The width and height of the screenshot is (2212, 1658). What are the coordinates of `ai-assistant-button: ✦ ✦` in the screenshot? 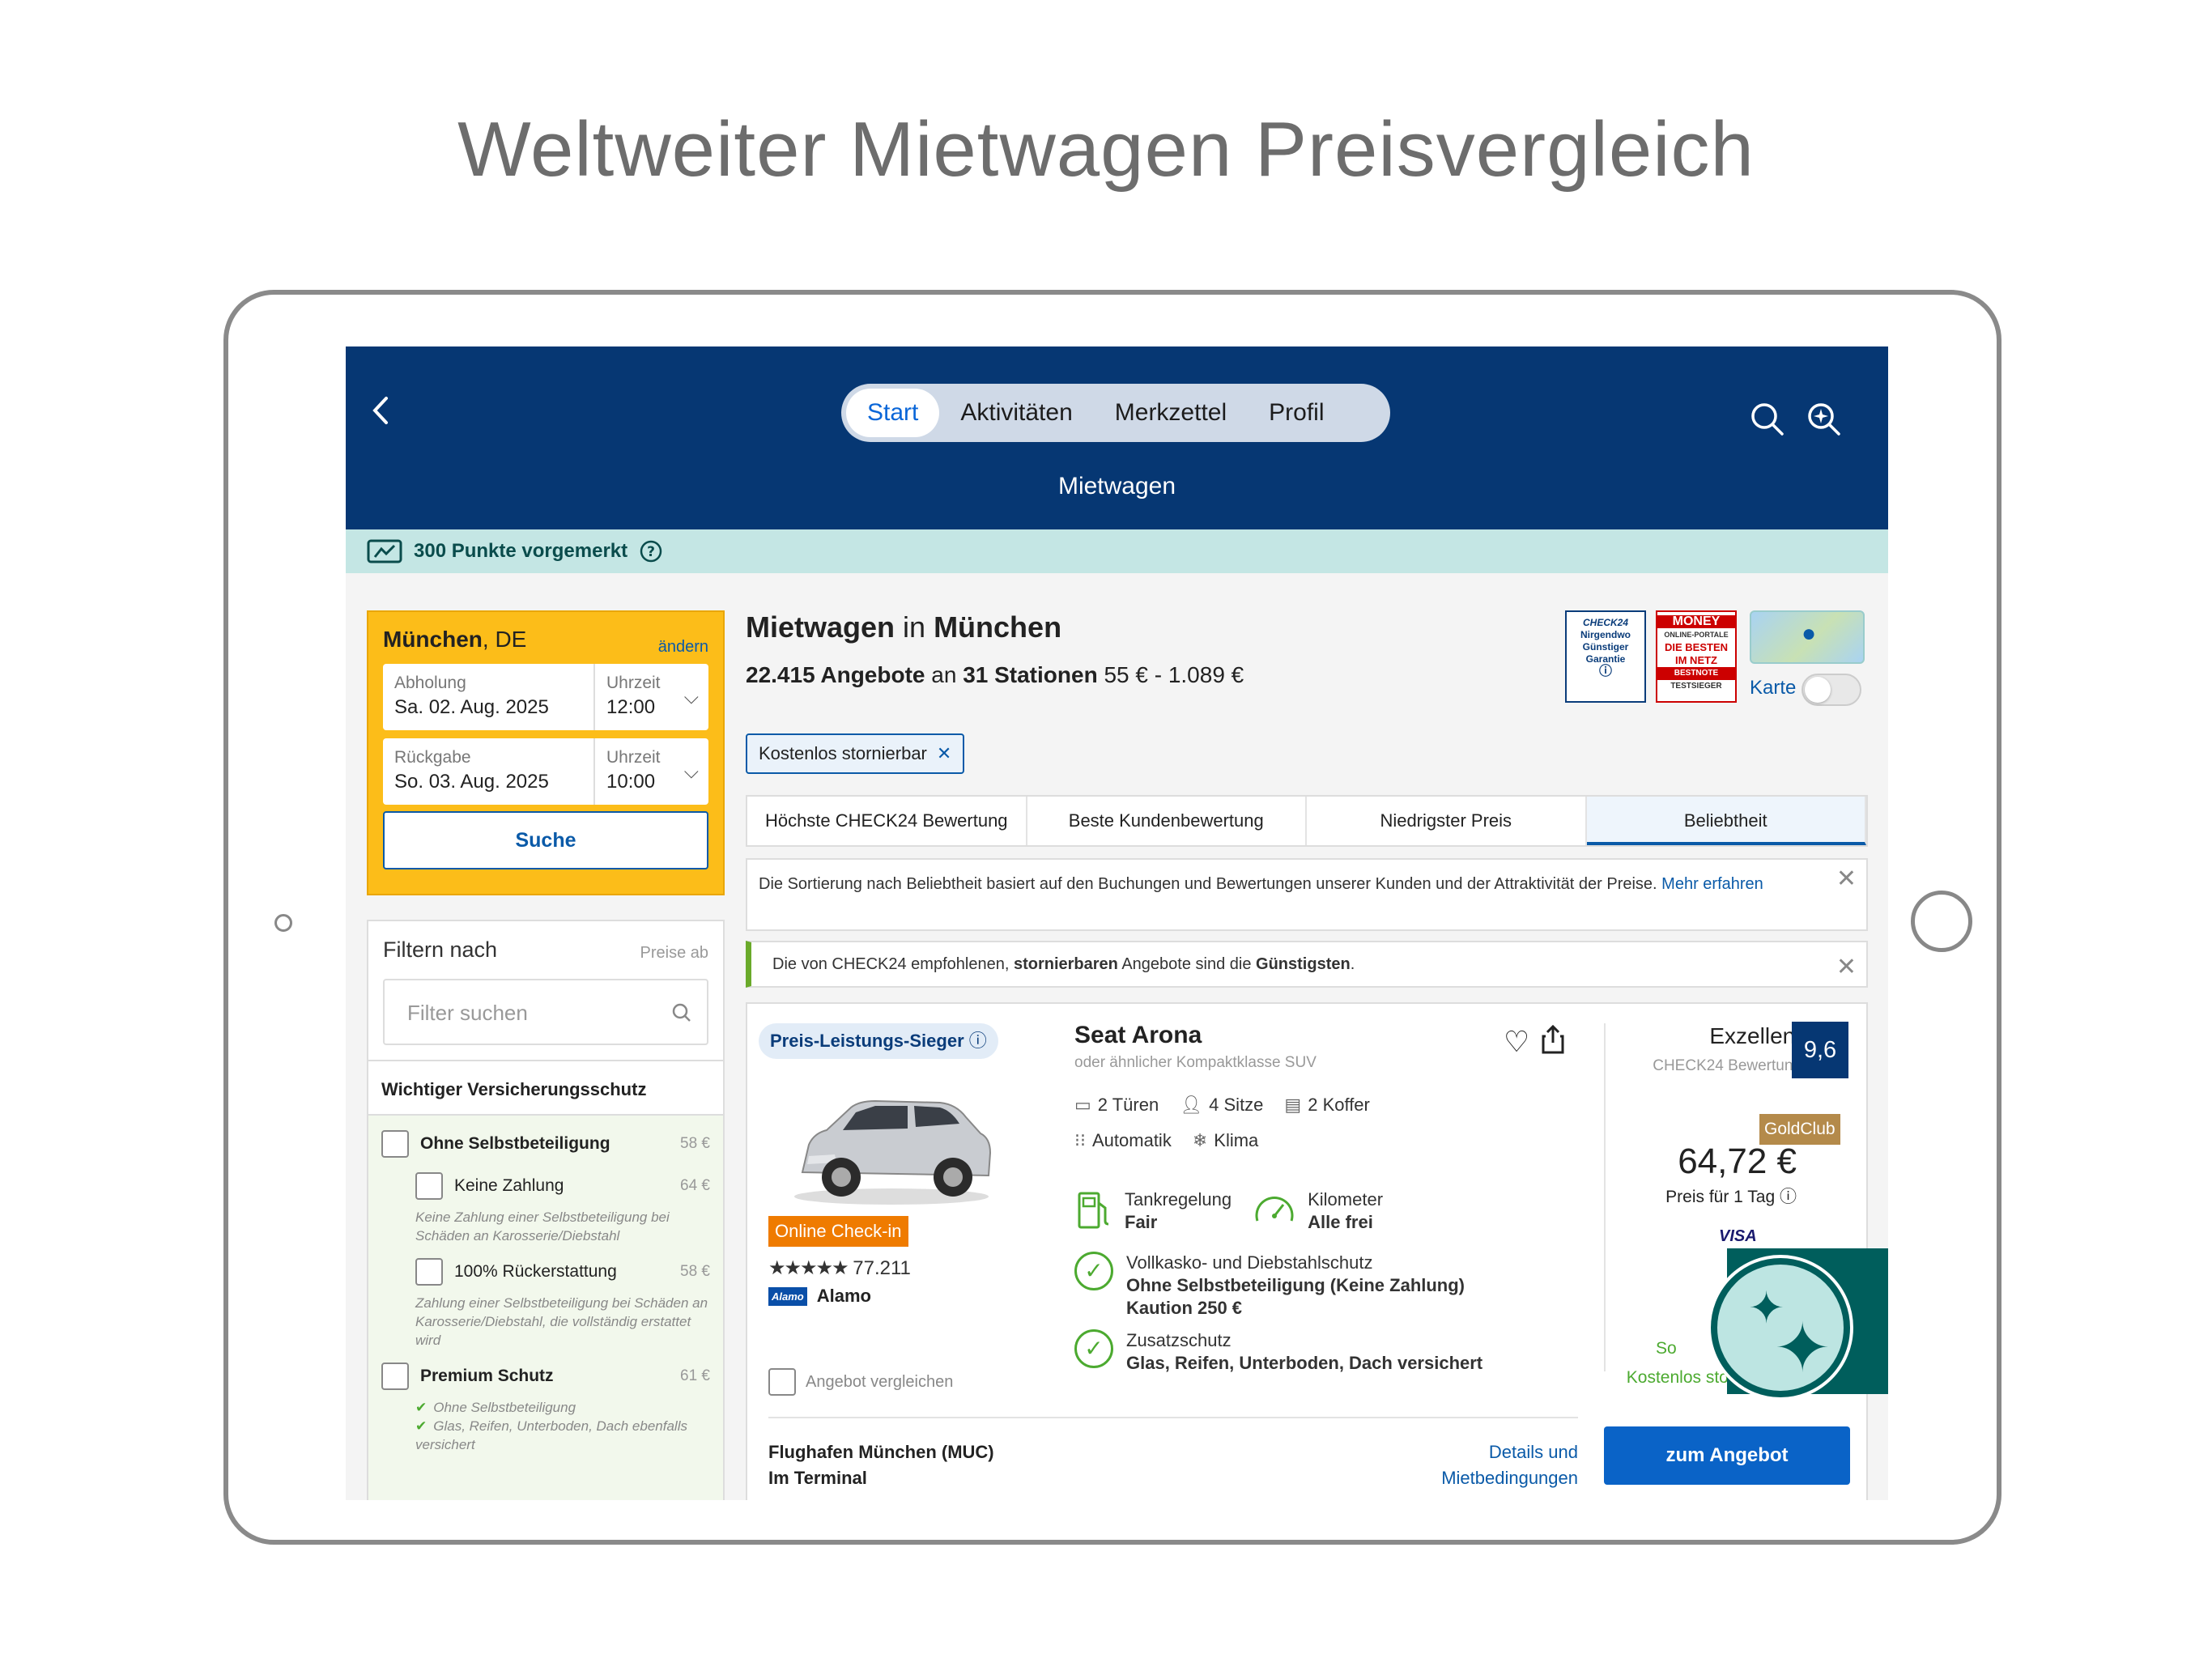 It's located at (1780, 1327).